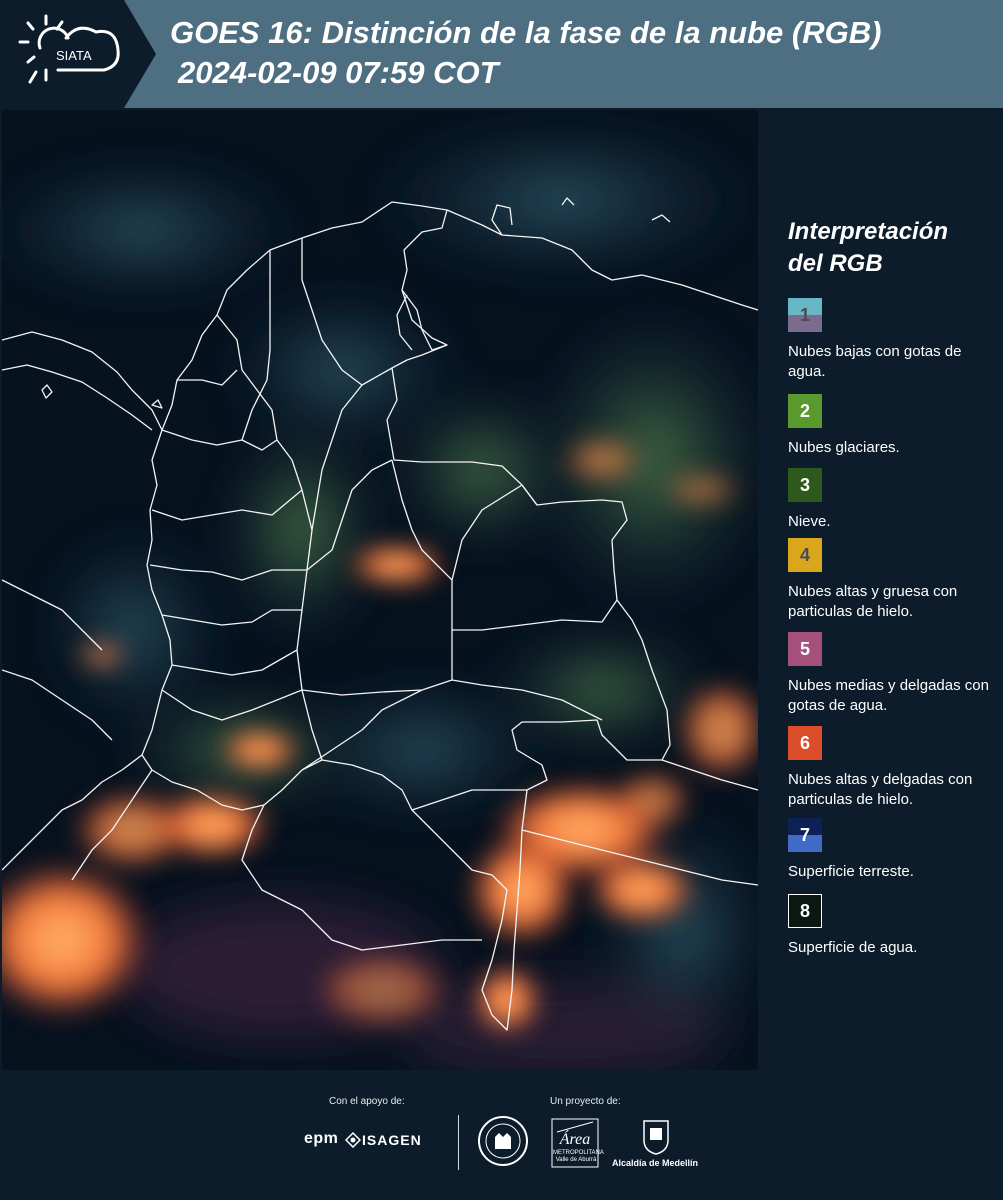 The height and width of the screenshot is (1200, 1003). I want to click on legend-swatch-4: 4, so click(805, 555).